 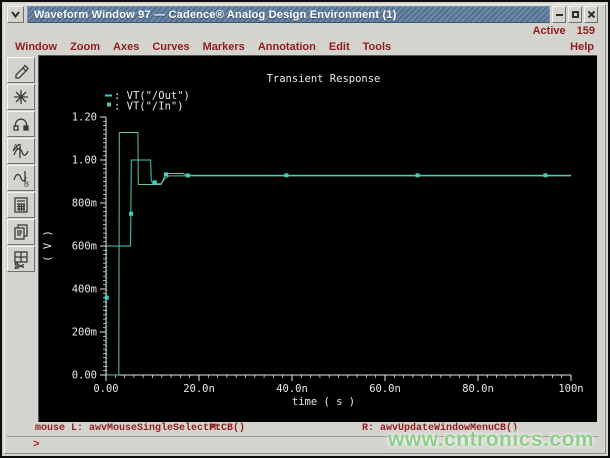 I want to click on toolbar-waveform-a-marker-button: A, so click(x=21, y=151).